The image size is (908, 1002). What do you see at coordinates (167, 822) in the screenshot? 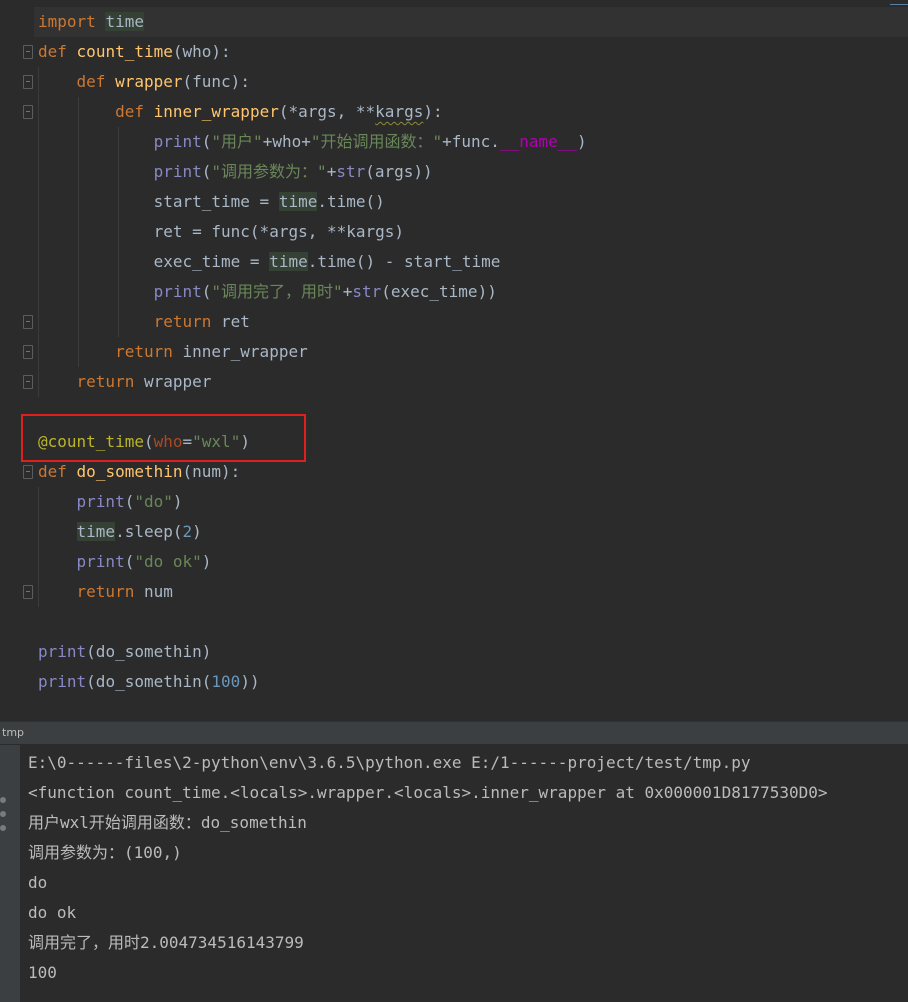
I see `console-line: 用户wxl开始调用函数：do_somethin` at bounding box center [167, 822].